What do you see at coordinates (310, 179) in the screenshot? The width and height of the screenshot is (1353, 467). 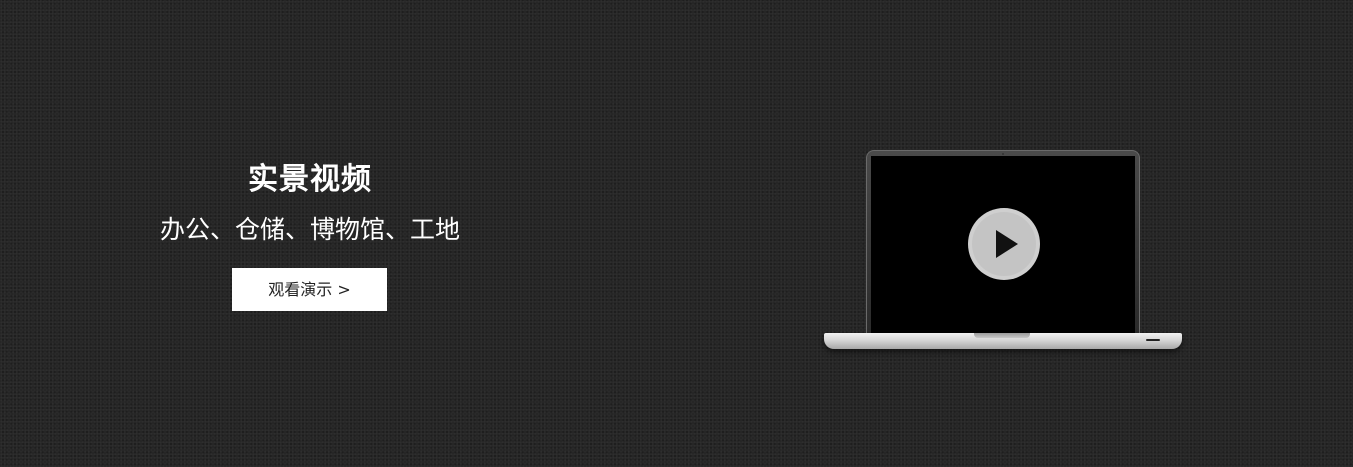 I see `banner-title: 实景视频` at bounding box center [310, 179].